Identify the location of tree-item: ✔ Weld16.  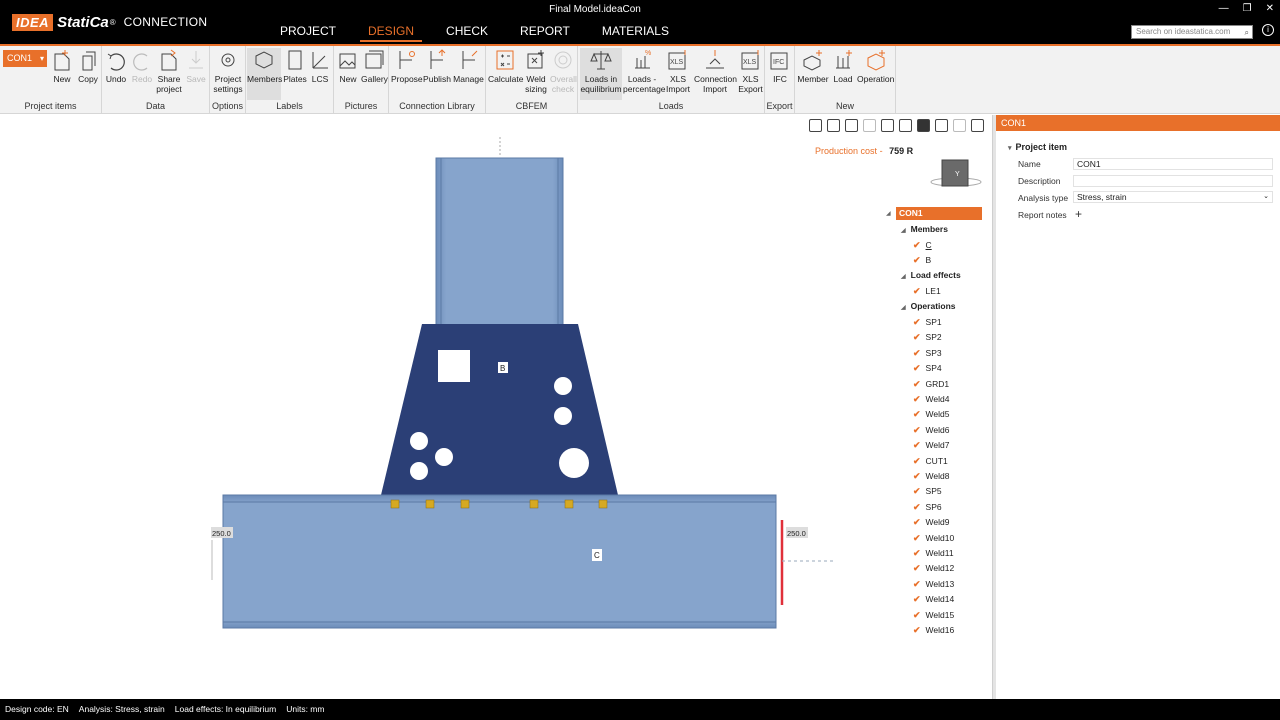
(933, 630).